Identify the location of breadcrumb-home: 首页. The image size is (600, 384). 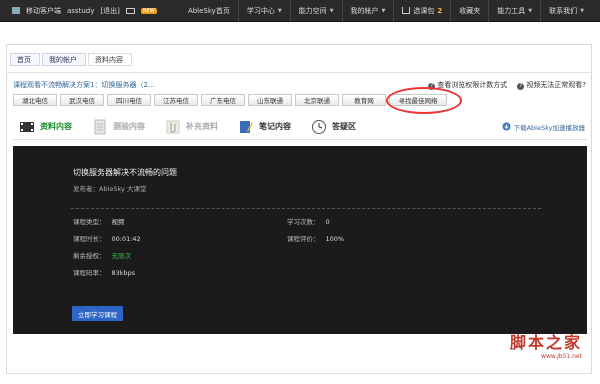
(25, 59).